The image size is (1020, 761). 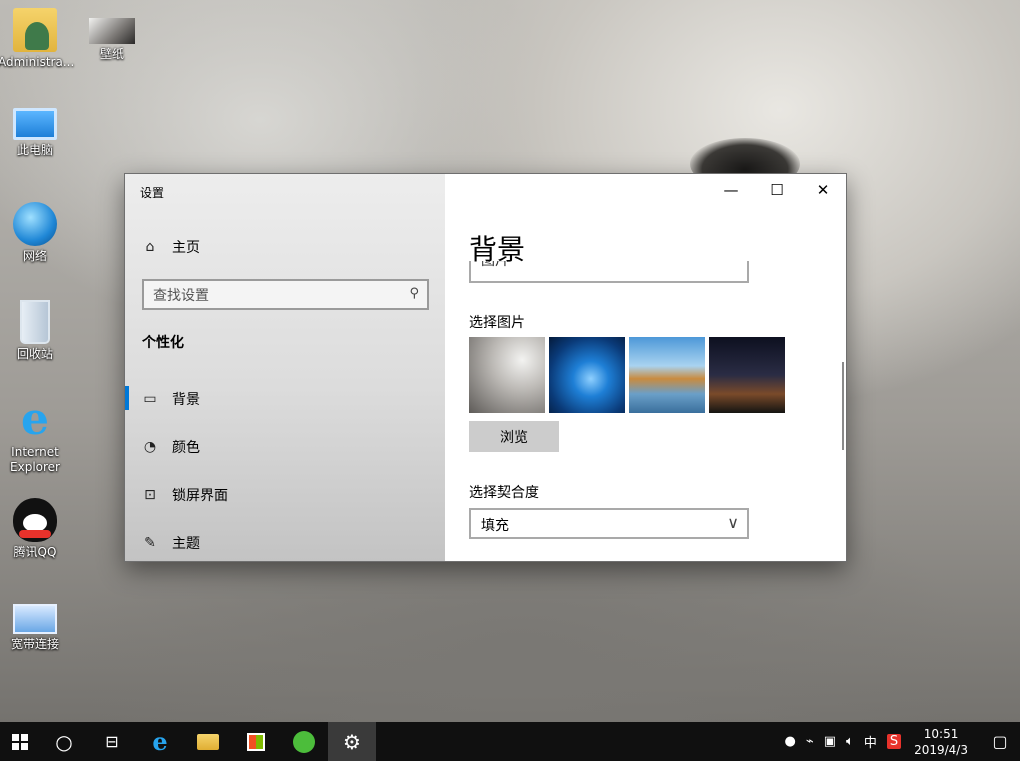 What do you see at coordinates (497, 323) in the screenshot?
I see `choose-picture-label: 选择图片` at bounding box center [497, 323].